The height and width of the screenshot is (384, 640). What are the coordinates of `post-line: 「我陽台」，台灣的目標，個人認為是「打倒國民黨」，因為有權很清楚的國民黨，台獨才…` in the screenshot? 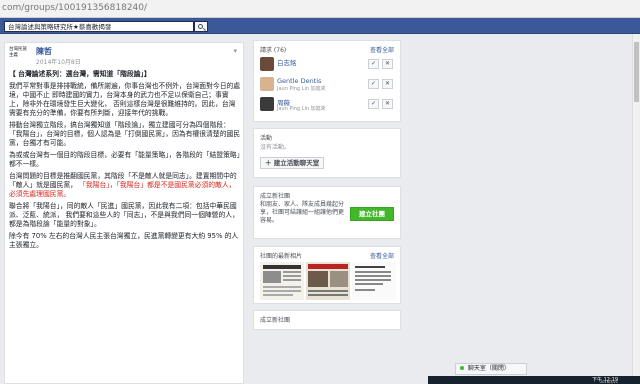 It's located at (125, 138).